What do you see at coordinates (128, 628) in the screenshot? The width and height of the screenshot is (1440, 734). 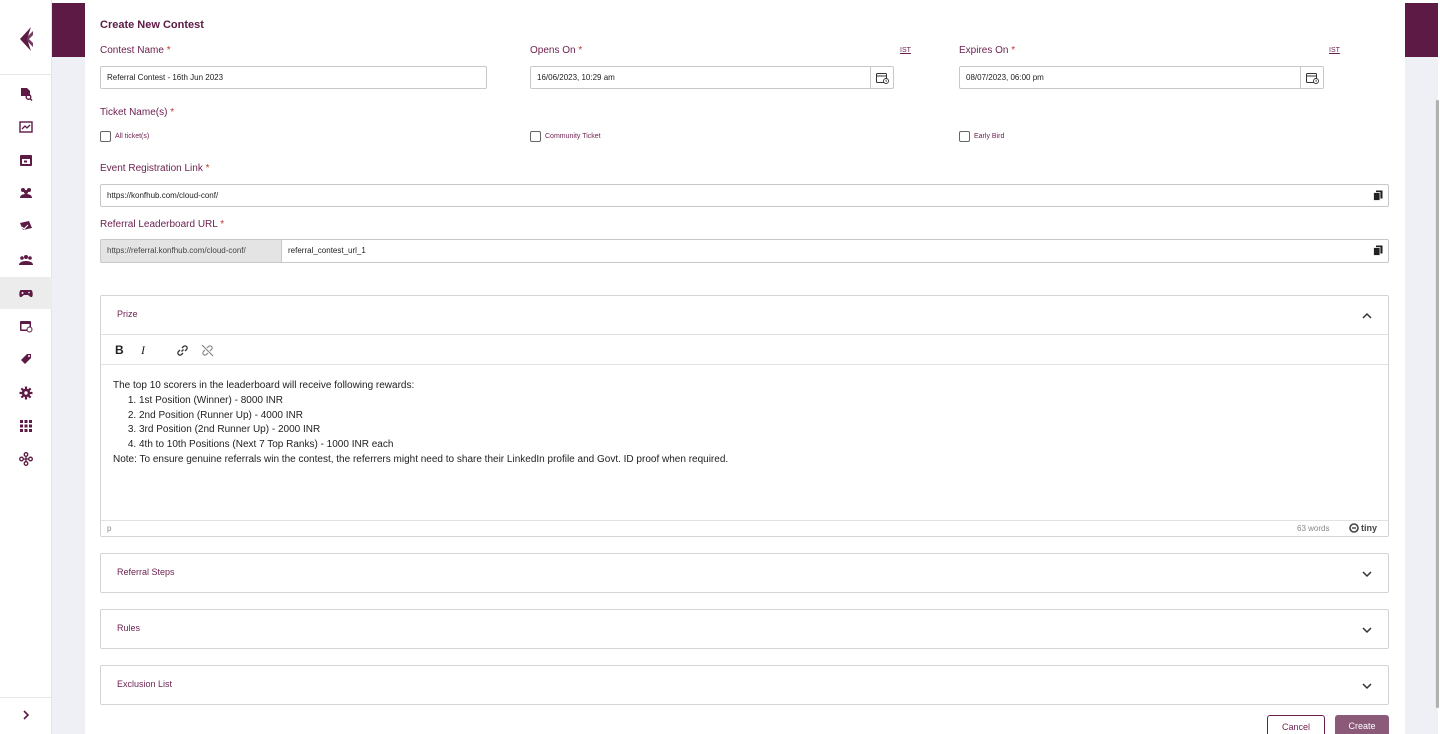 I see `rules-header: Rules` at bounding box center [128, 628].